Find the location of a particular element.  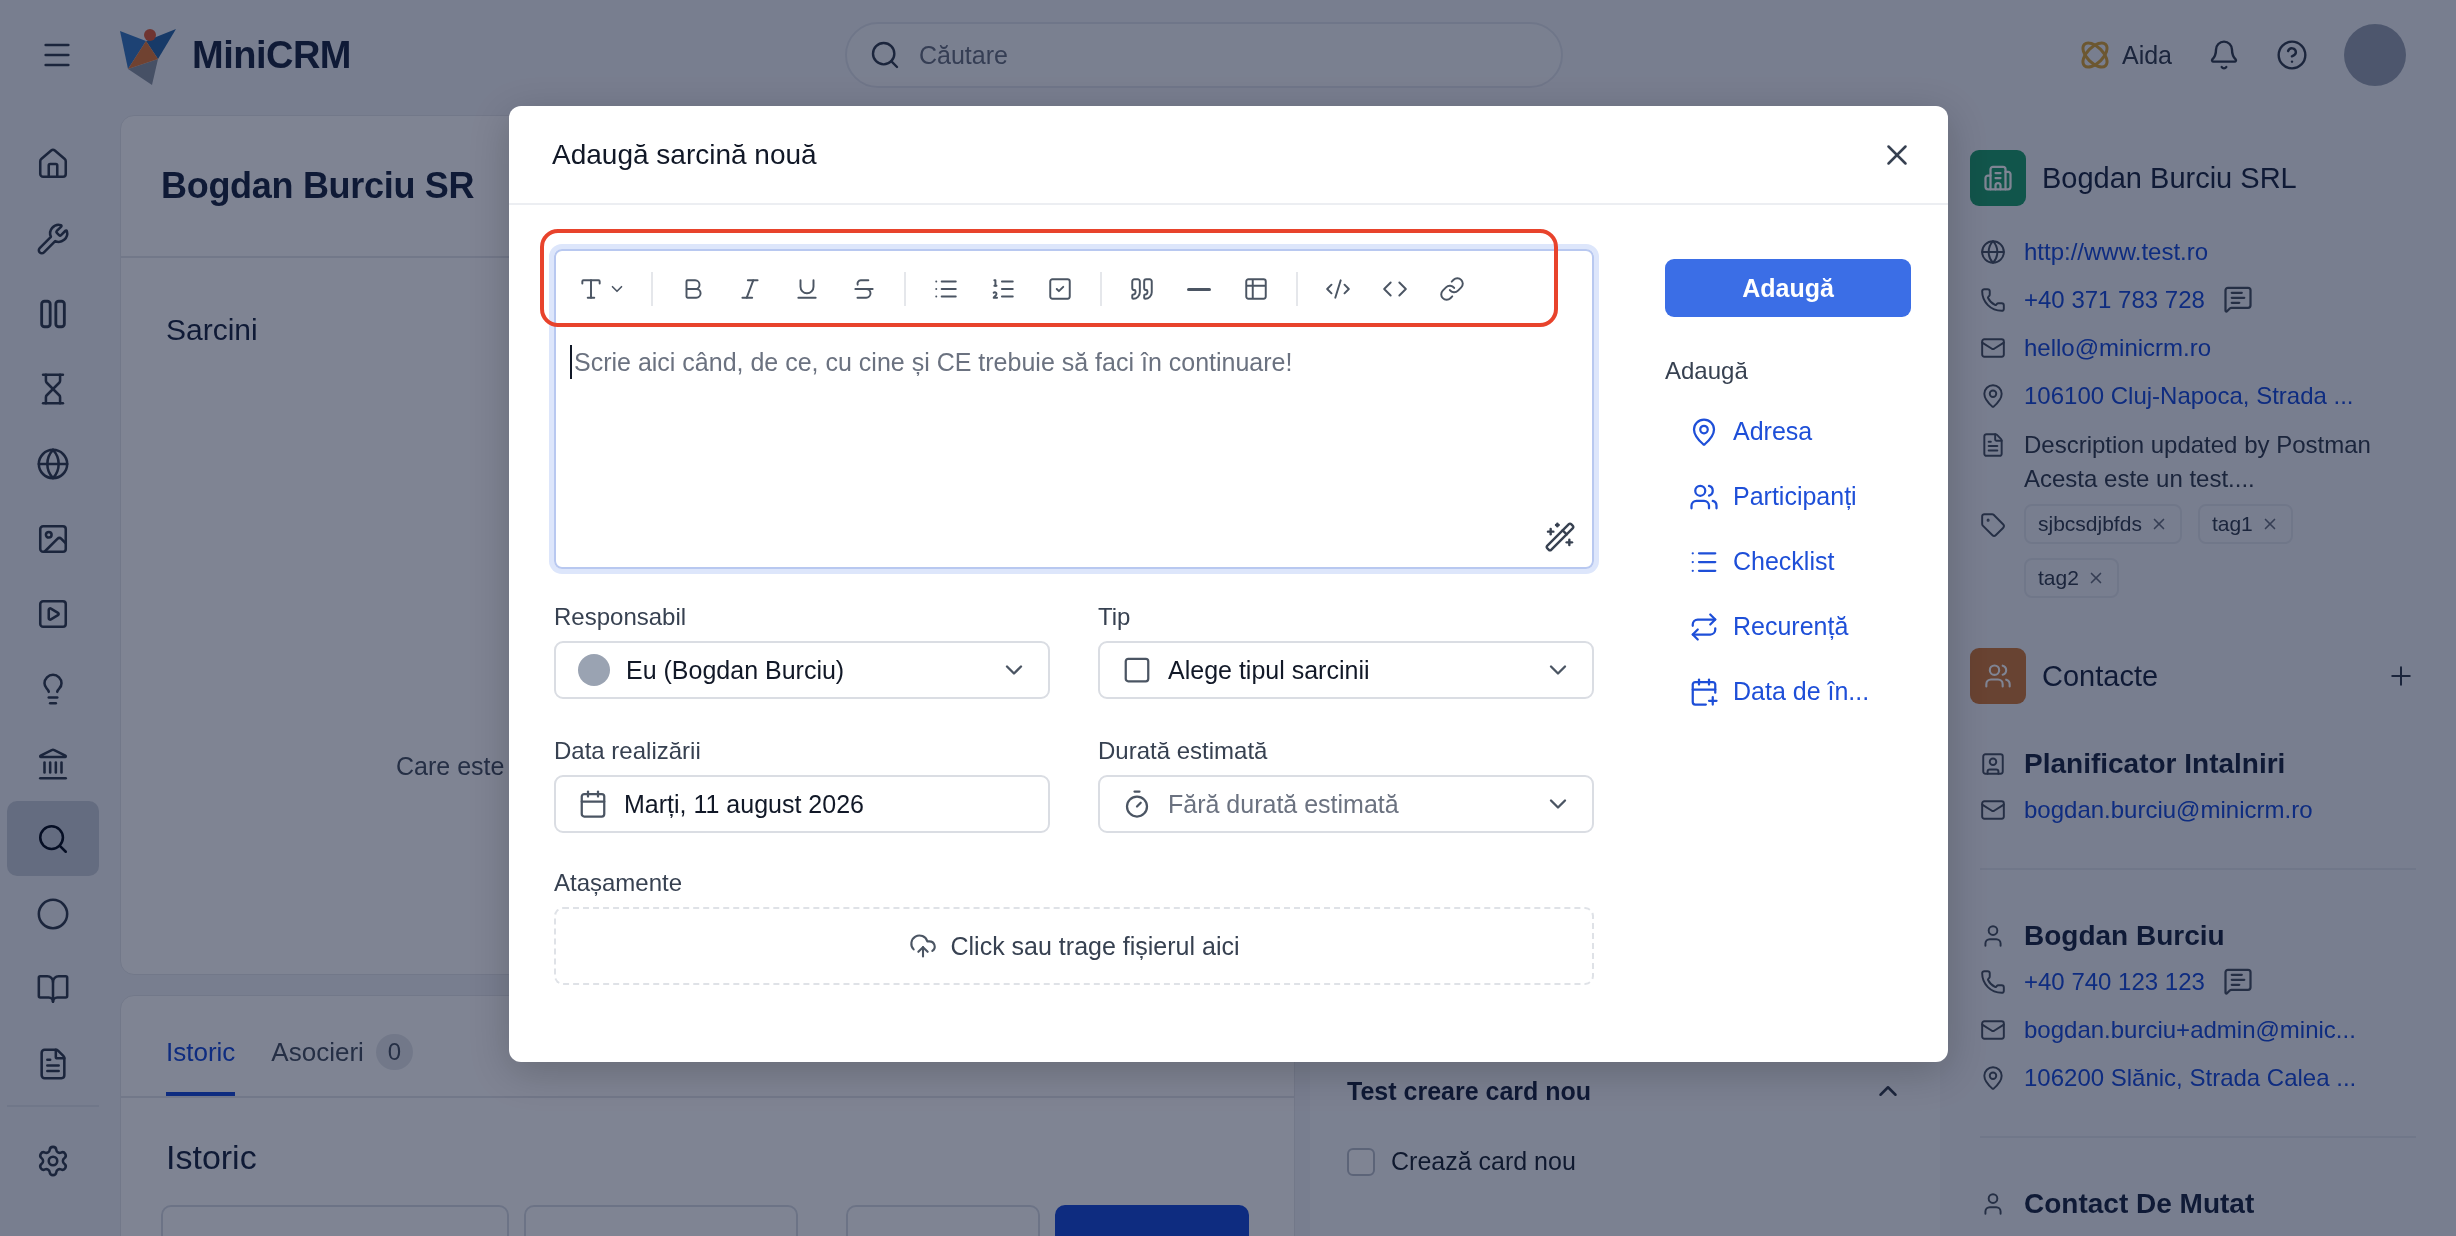

help-button is located at coordinates (2292, 55).